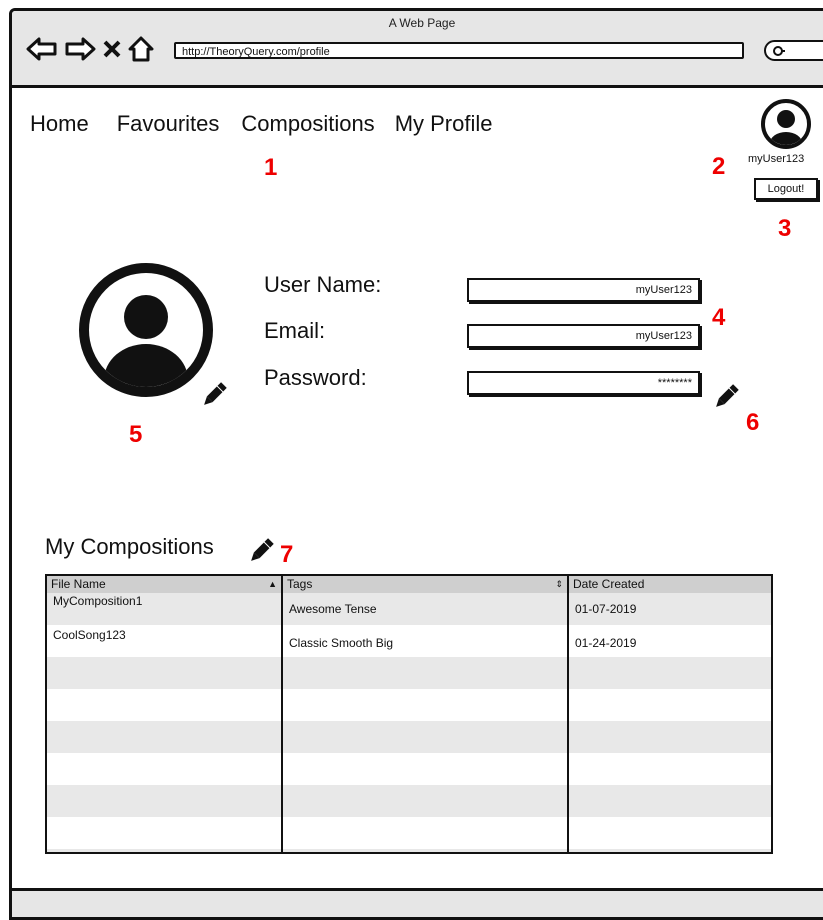 The image size is (823, 920). I want to click on annotation-6: 6, so click(753, 422).